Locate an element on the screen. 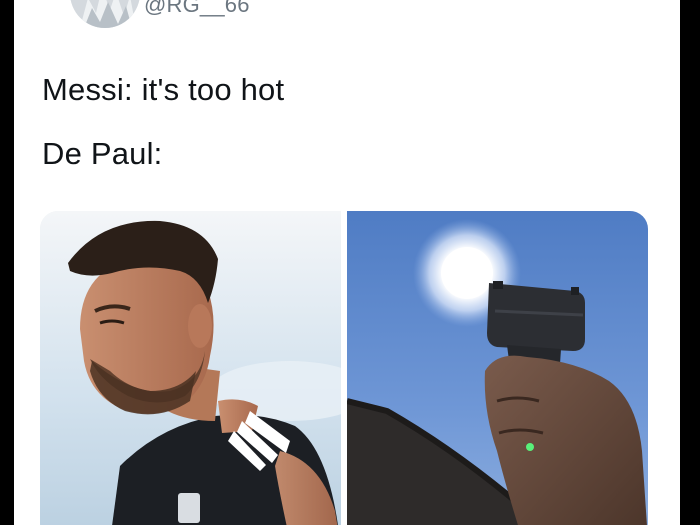 This screenshot has height=525, width=700. avatar-image is located at coordinates (105, 14).